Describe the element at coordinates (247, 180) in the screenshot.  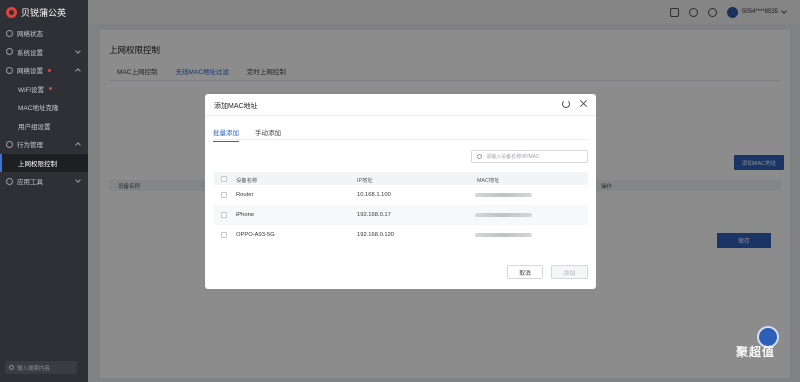
I see `column-device-name: 设备名称` at that location.